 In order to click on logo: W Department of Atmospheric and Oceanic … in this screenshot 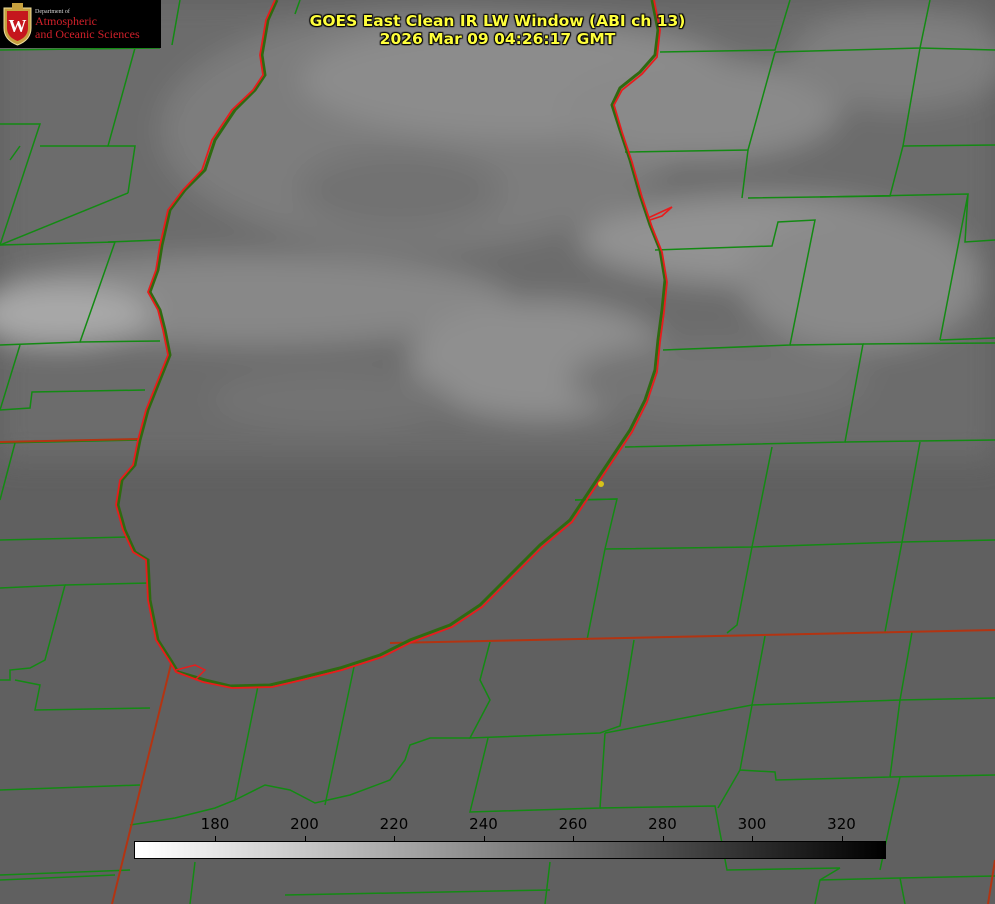, I will do `click(80, 24)`.